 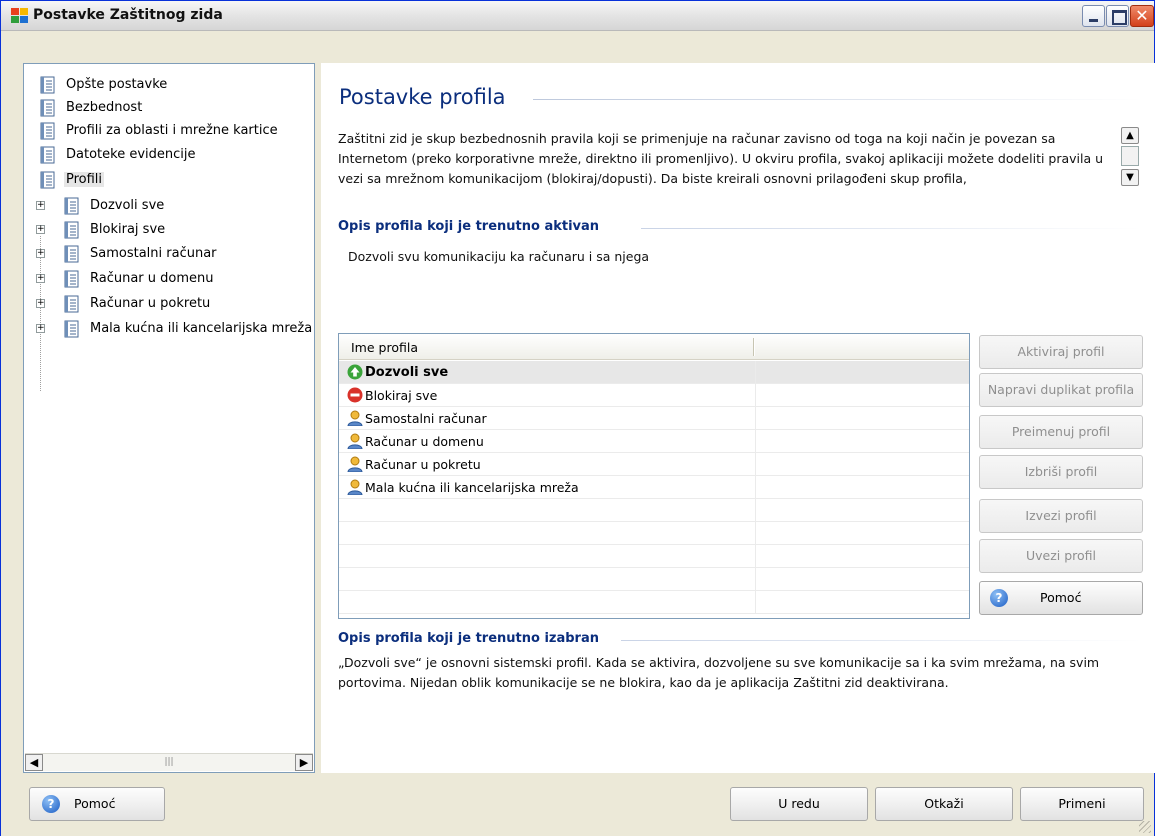 I want to click on intro-vertical-scrollbar: ▲ ▼, so click(x=1131, y=157).